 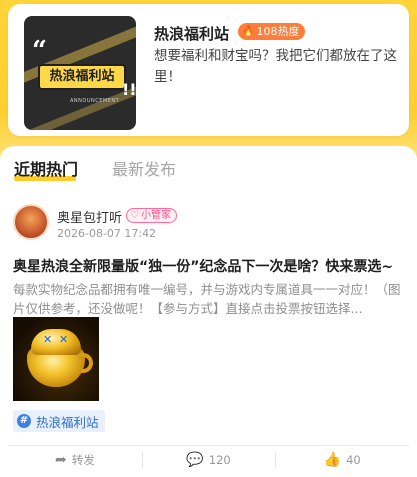 I want to click on tab-label: 最新发布, so click(x=144, y=169).